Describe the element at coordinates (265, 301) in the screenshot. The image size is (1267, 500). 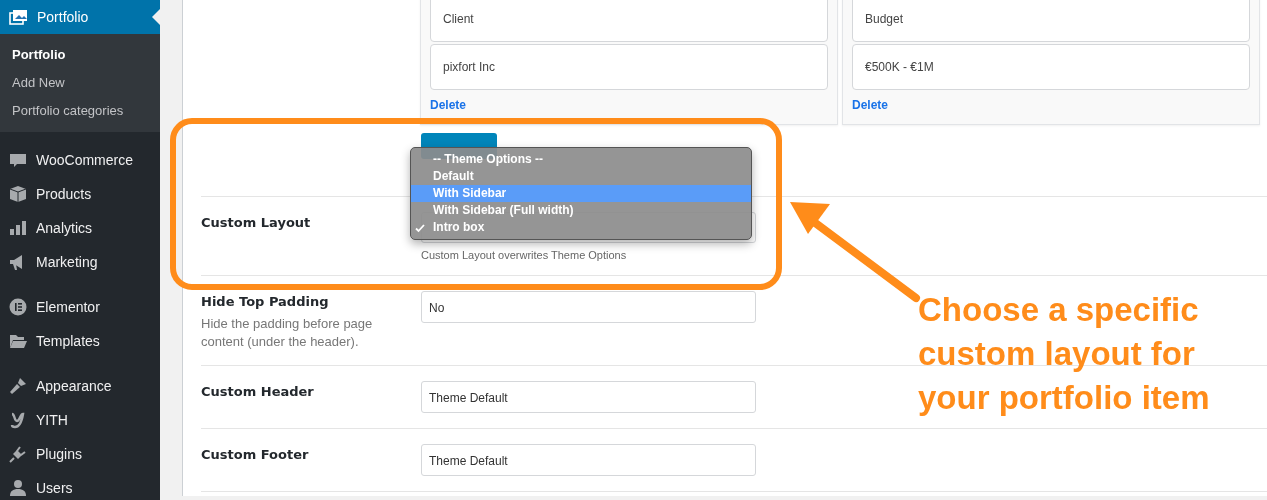
I see `setting-label: Hide Top Padding` at that location.